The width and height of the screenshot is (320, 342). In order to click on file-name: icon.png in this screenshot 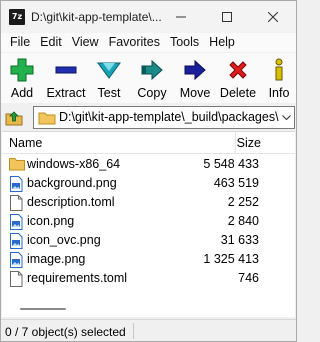, I will do `click(51, 221)`.